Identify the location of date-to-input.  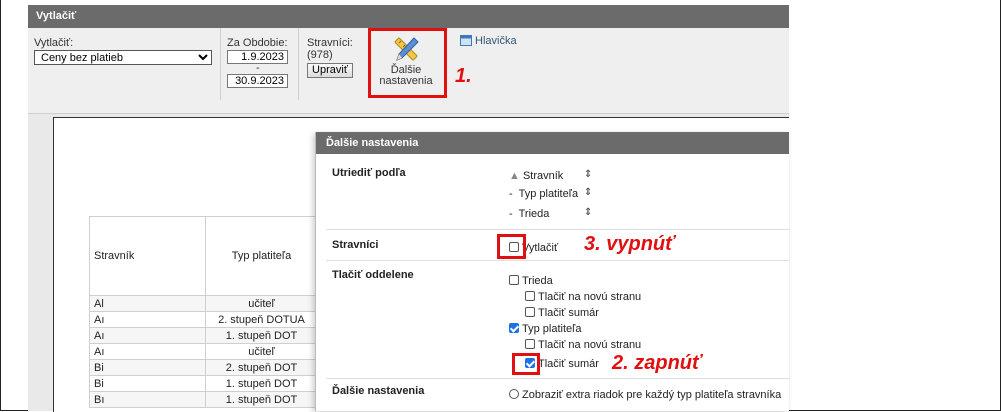
(257, 81).